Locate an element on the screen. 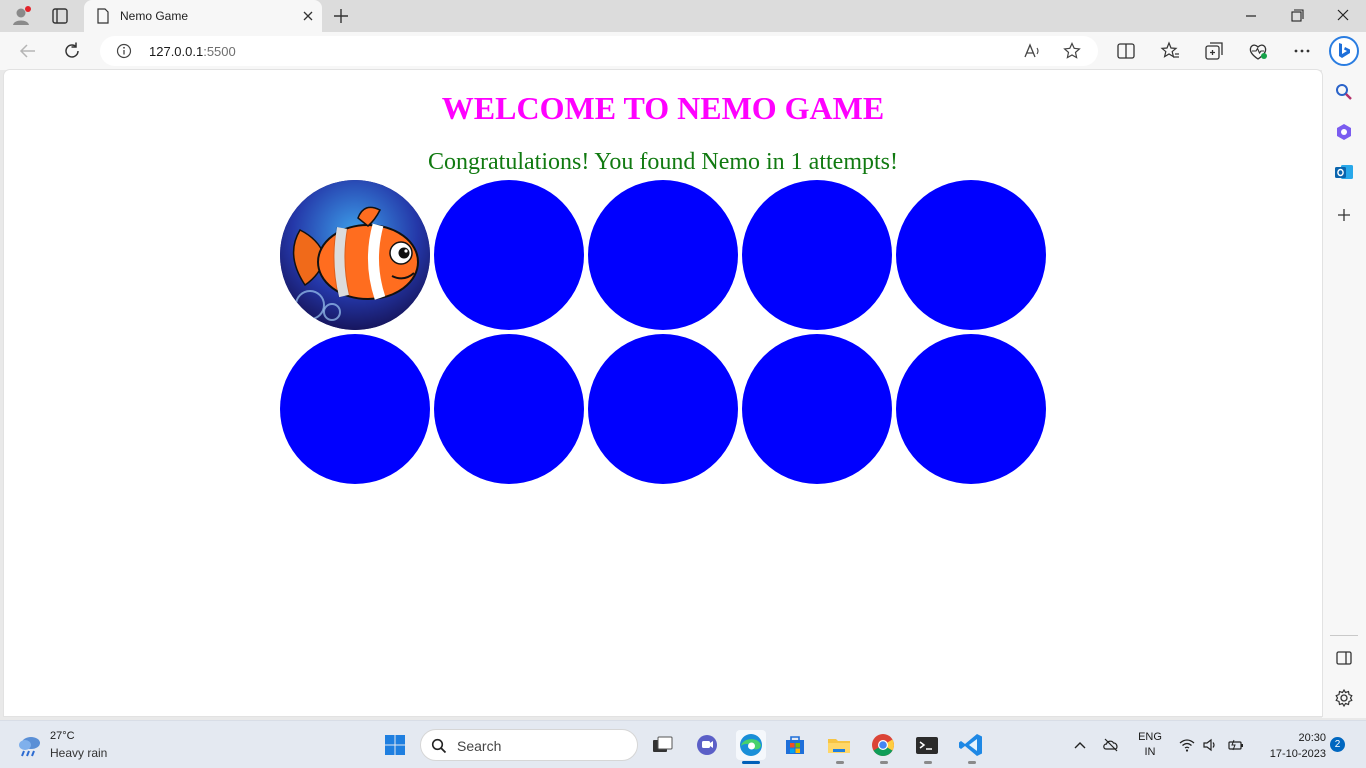  outlook-icon is located at coordinates (1344, 172).